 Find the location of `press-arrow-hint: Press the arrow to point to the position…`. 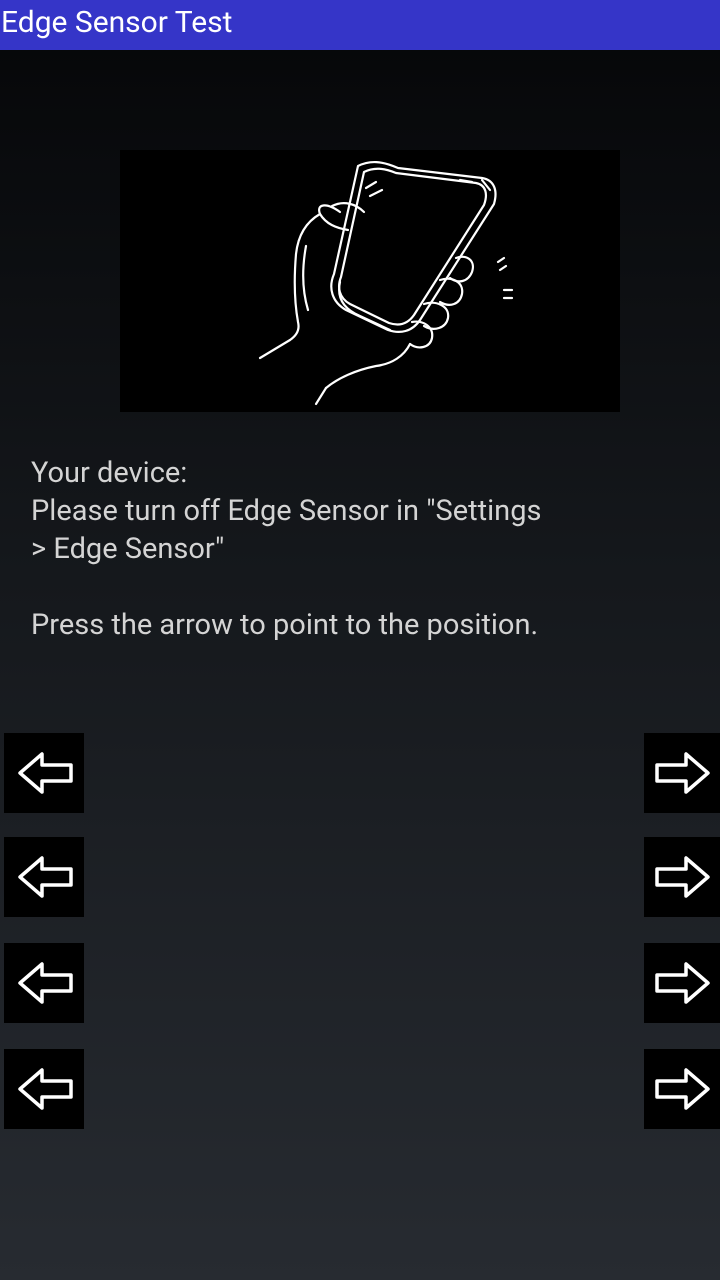

press-arrow-hint: Press the arrow to point to the position… is located at coordinates (285, 625).